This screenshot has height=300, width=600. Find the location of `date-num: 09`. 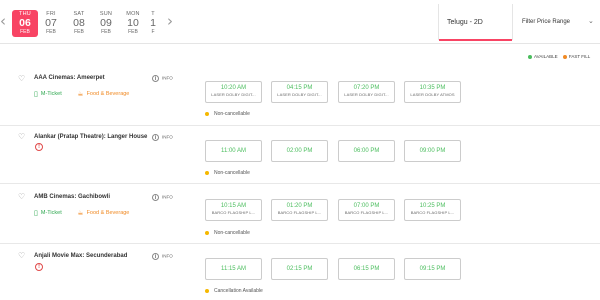

date-num: 09 is located at coordinates (106, 23).